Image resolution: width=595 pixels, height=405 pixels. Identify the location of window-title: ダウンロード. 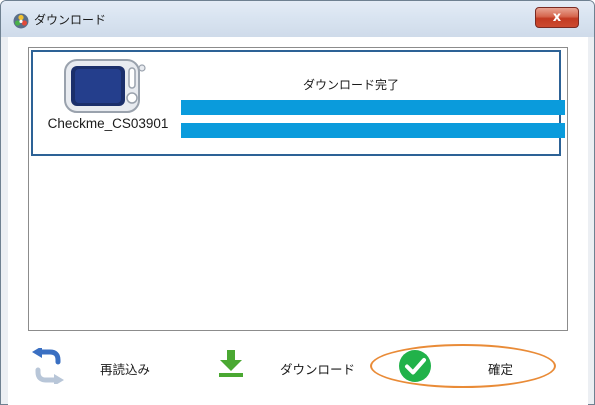
(70, 20).